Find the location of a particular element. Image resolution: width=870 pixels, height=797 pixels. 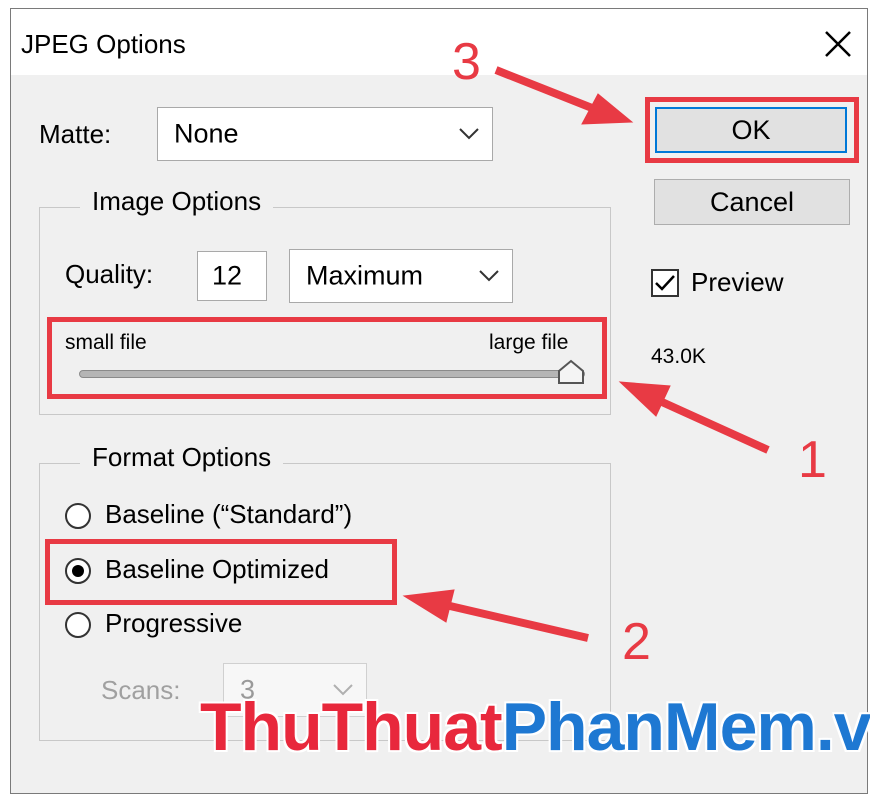

step-number-1: 1 is located at coordinates (812, 460).